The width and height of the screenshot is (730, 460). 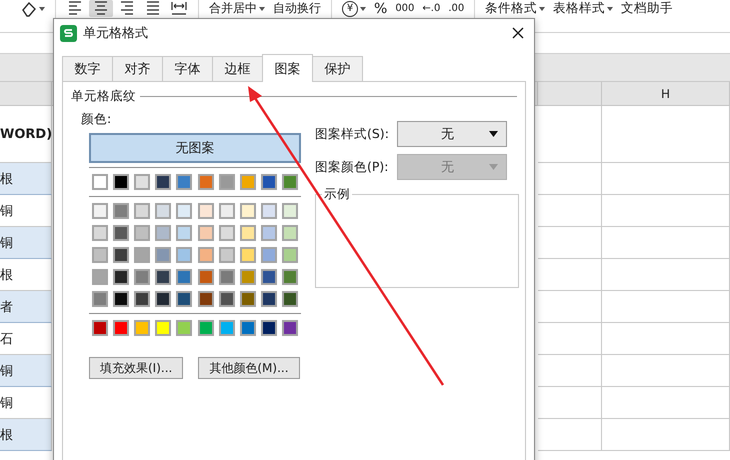 I want to click on toolbar-button: 条件格式, so click(x=515, y=8).